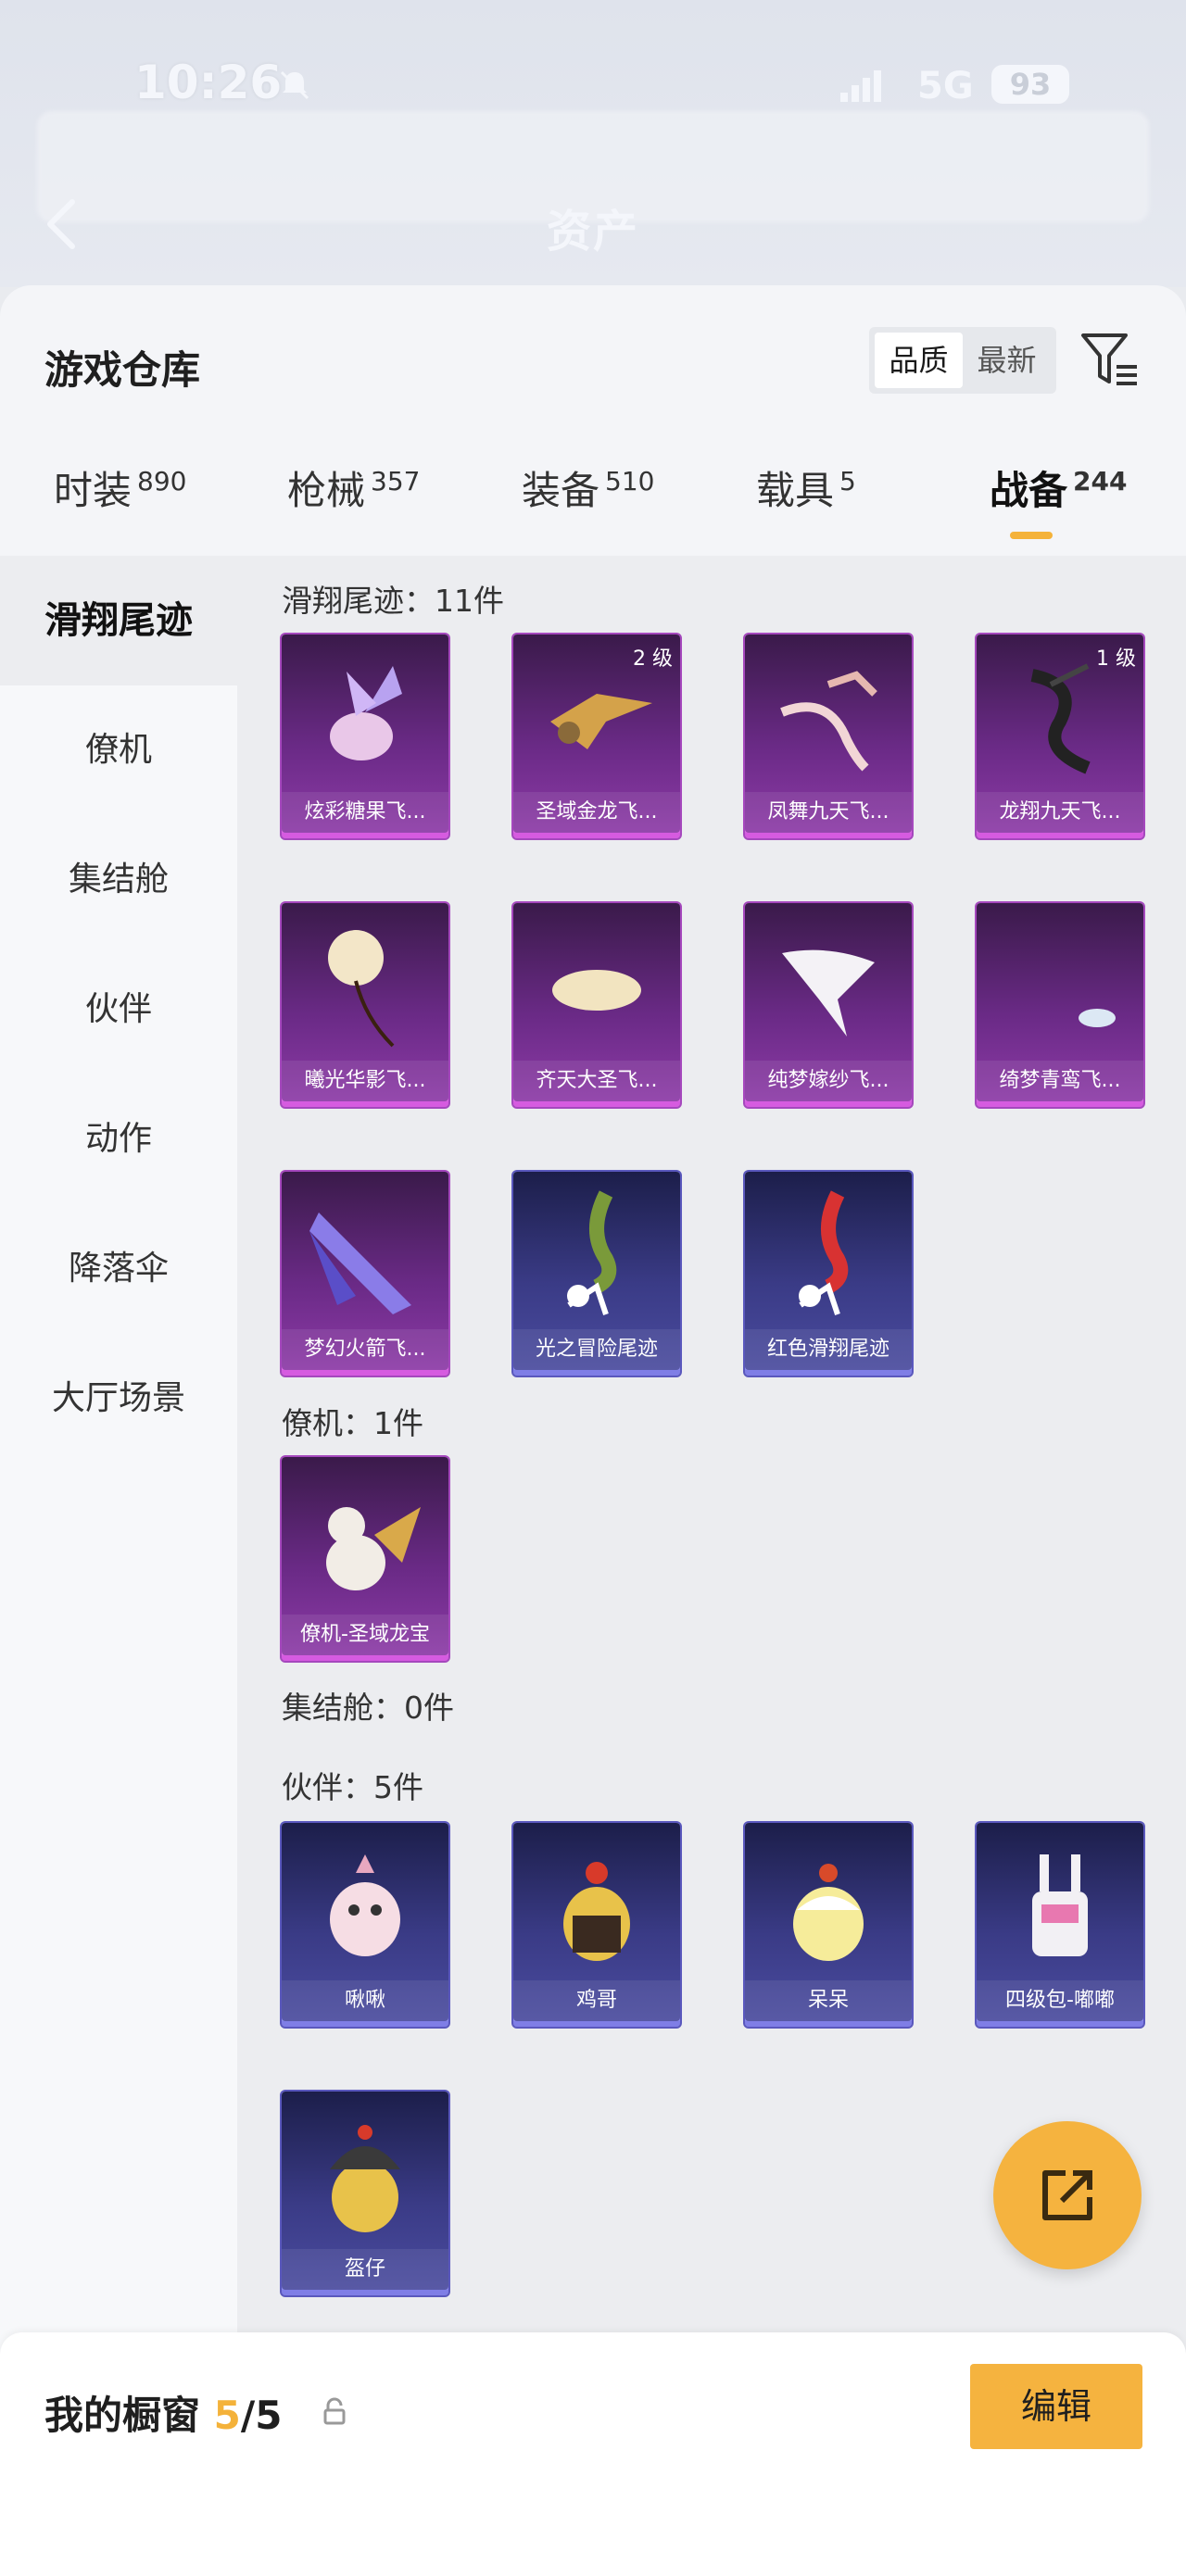  Describe the element at coordinates (365, 2000) in the screenshot. I see `item-name: 啾啾` at that location.